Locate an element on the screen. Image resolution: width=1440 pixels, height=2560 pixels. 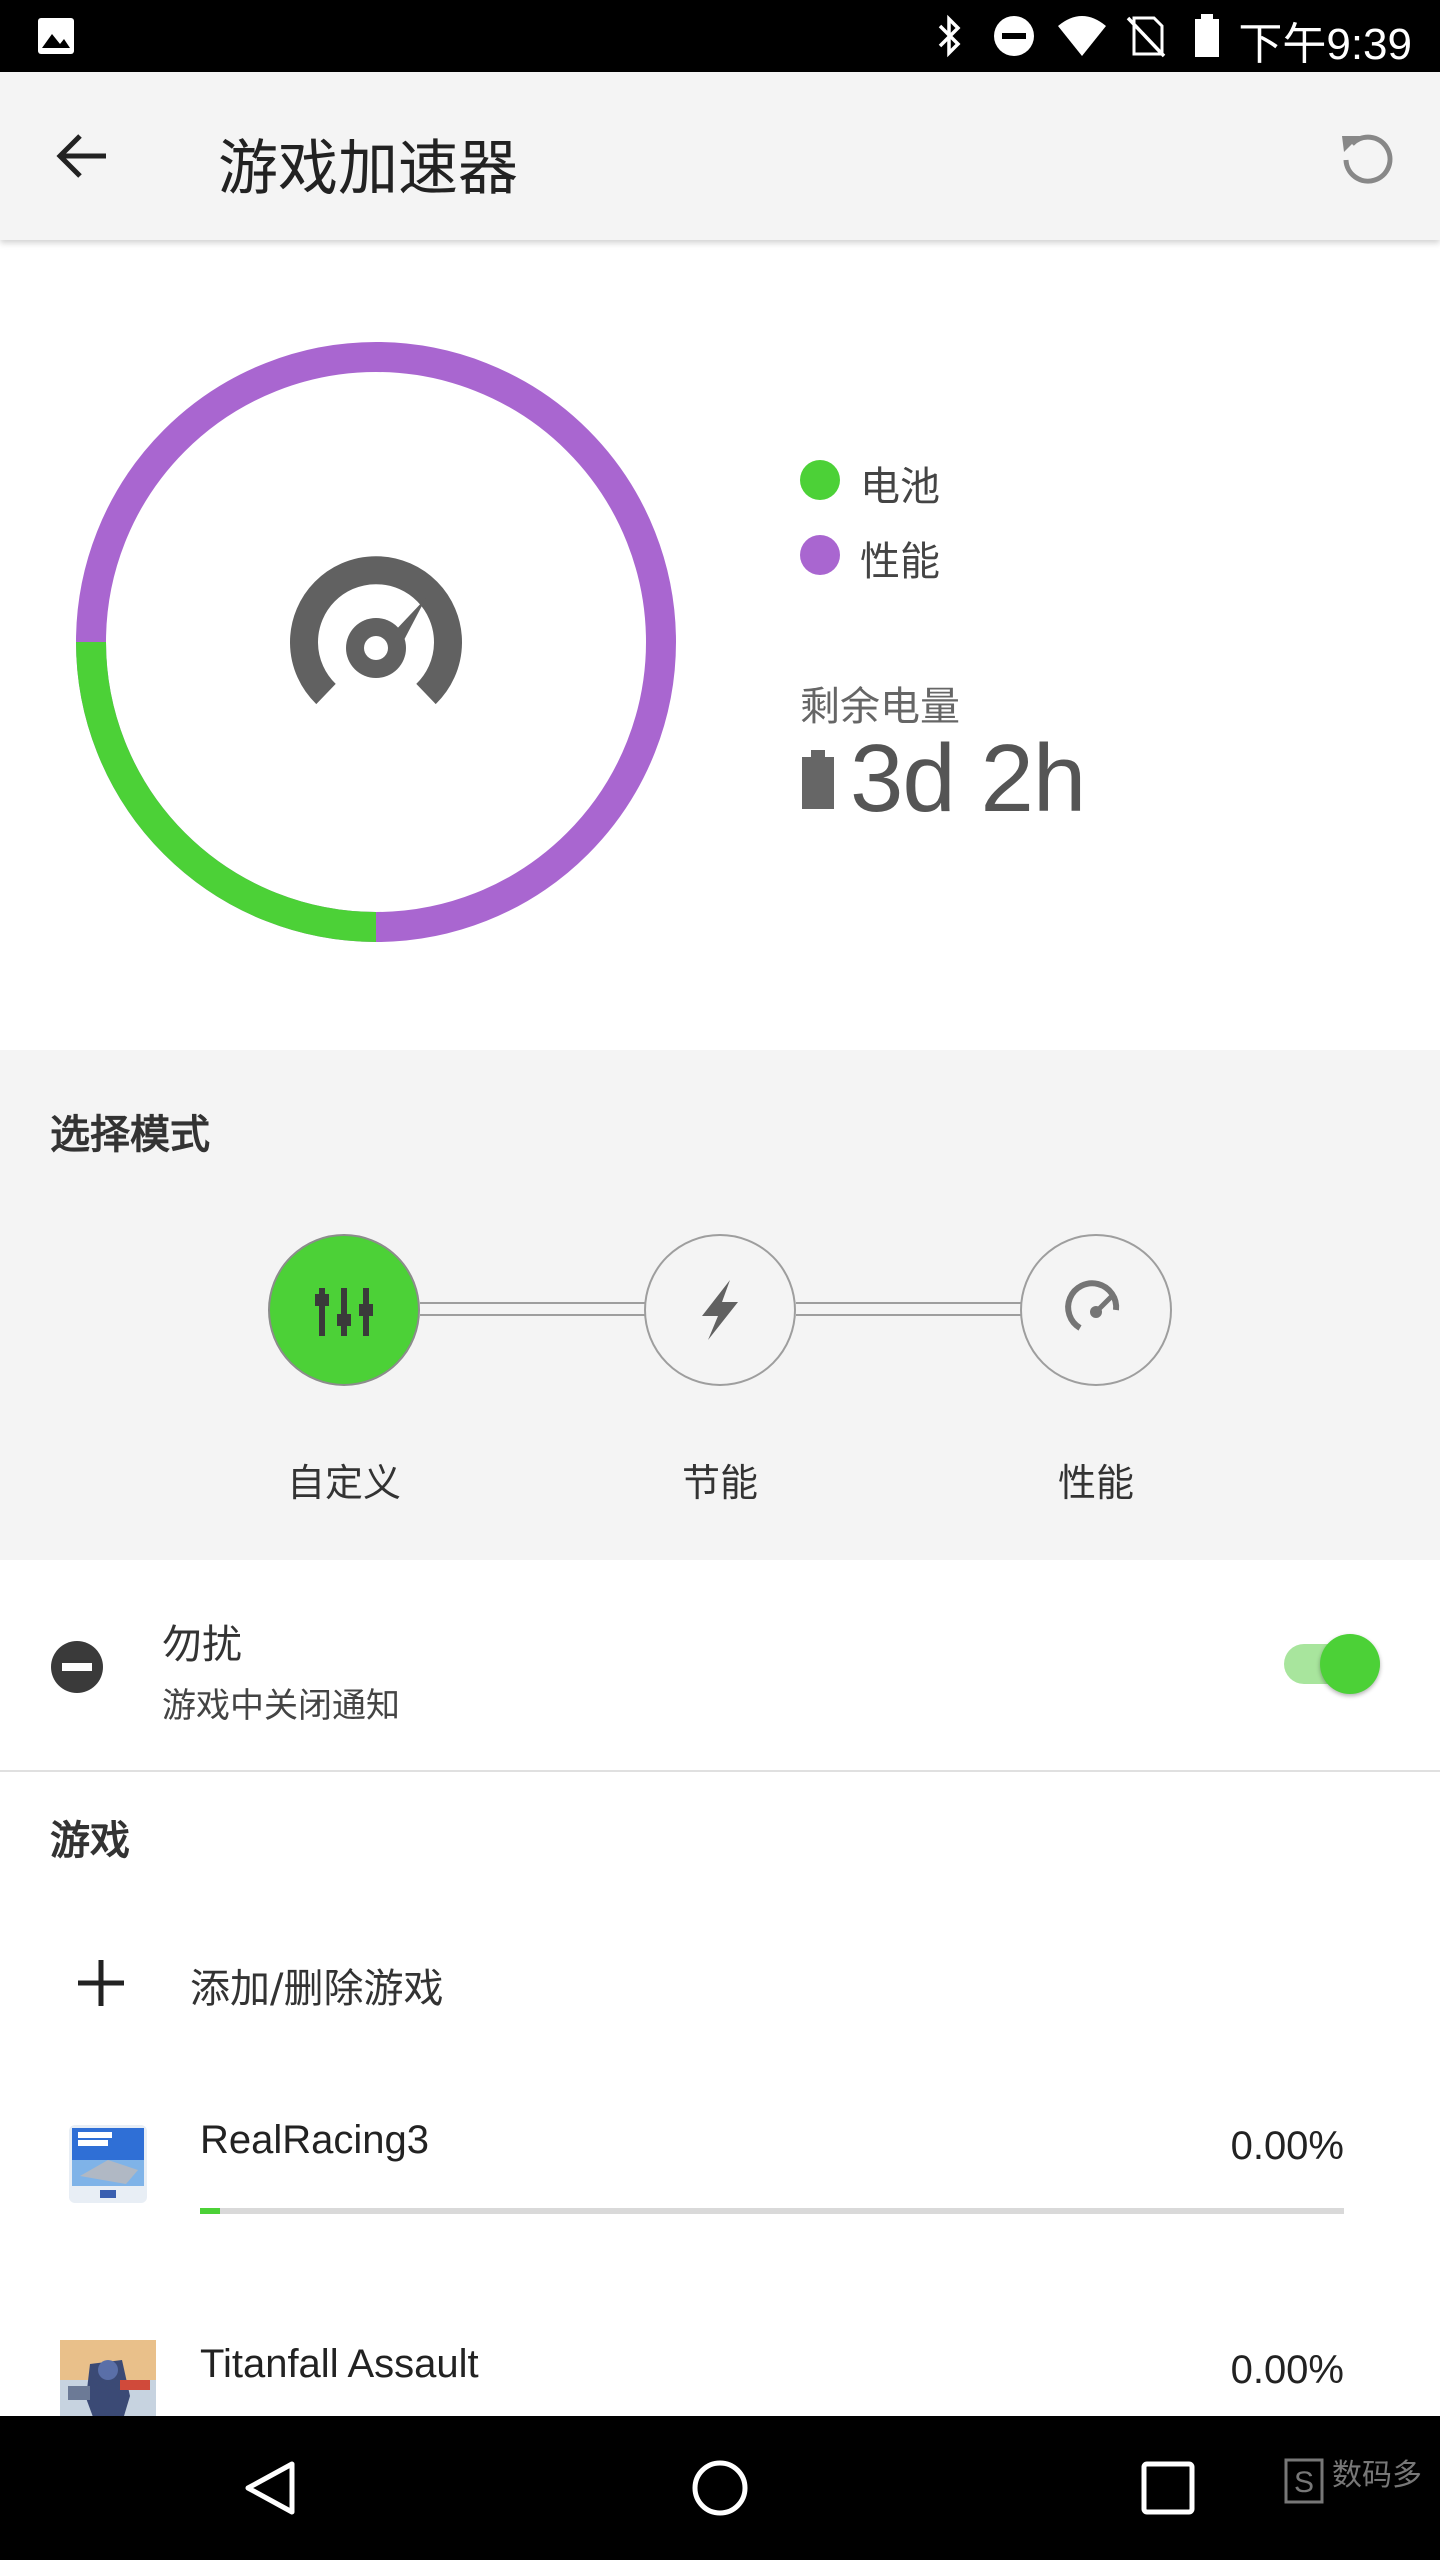
refresh-icon is located at coordinates (1368, 156).